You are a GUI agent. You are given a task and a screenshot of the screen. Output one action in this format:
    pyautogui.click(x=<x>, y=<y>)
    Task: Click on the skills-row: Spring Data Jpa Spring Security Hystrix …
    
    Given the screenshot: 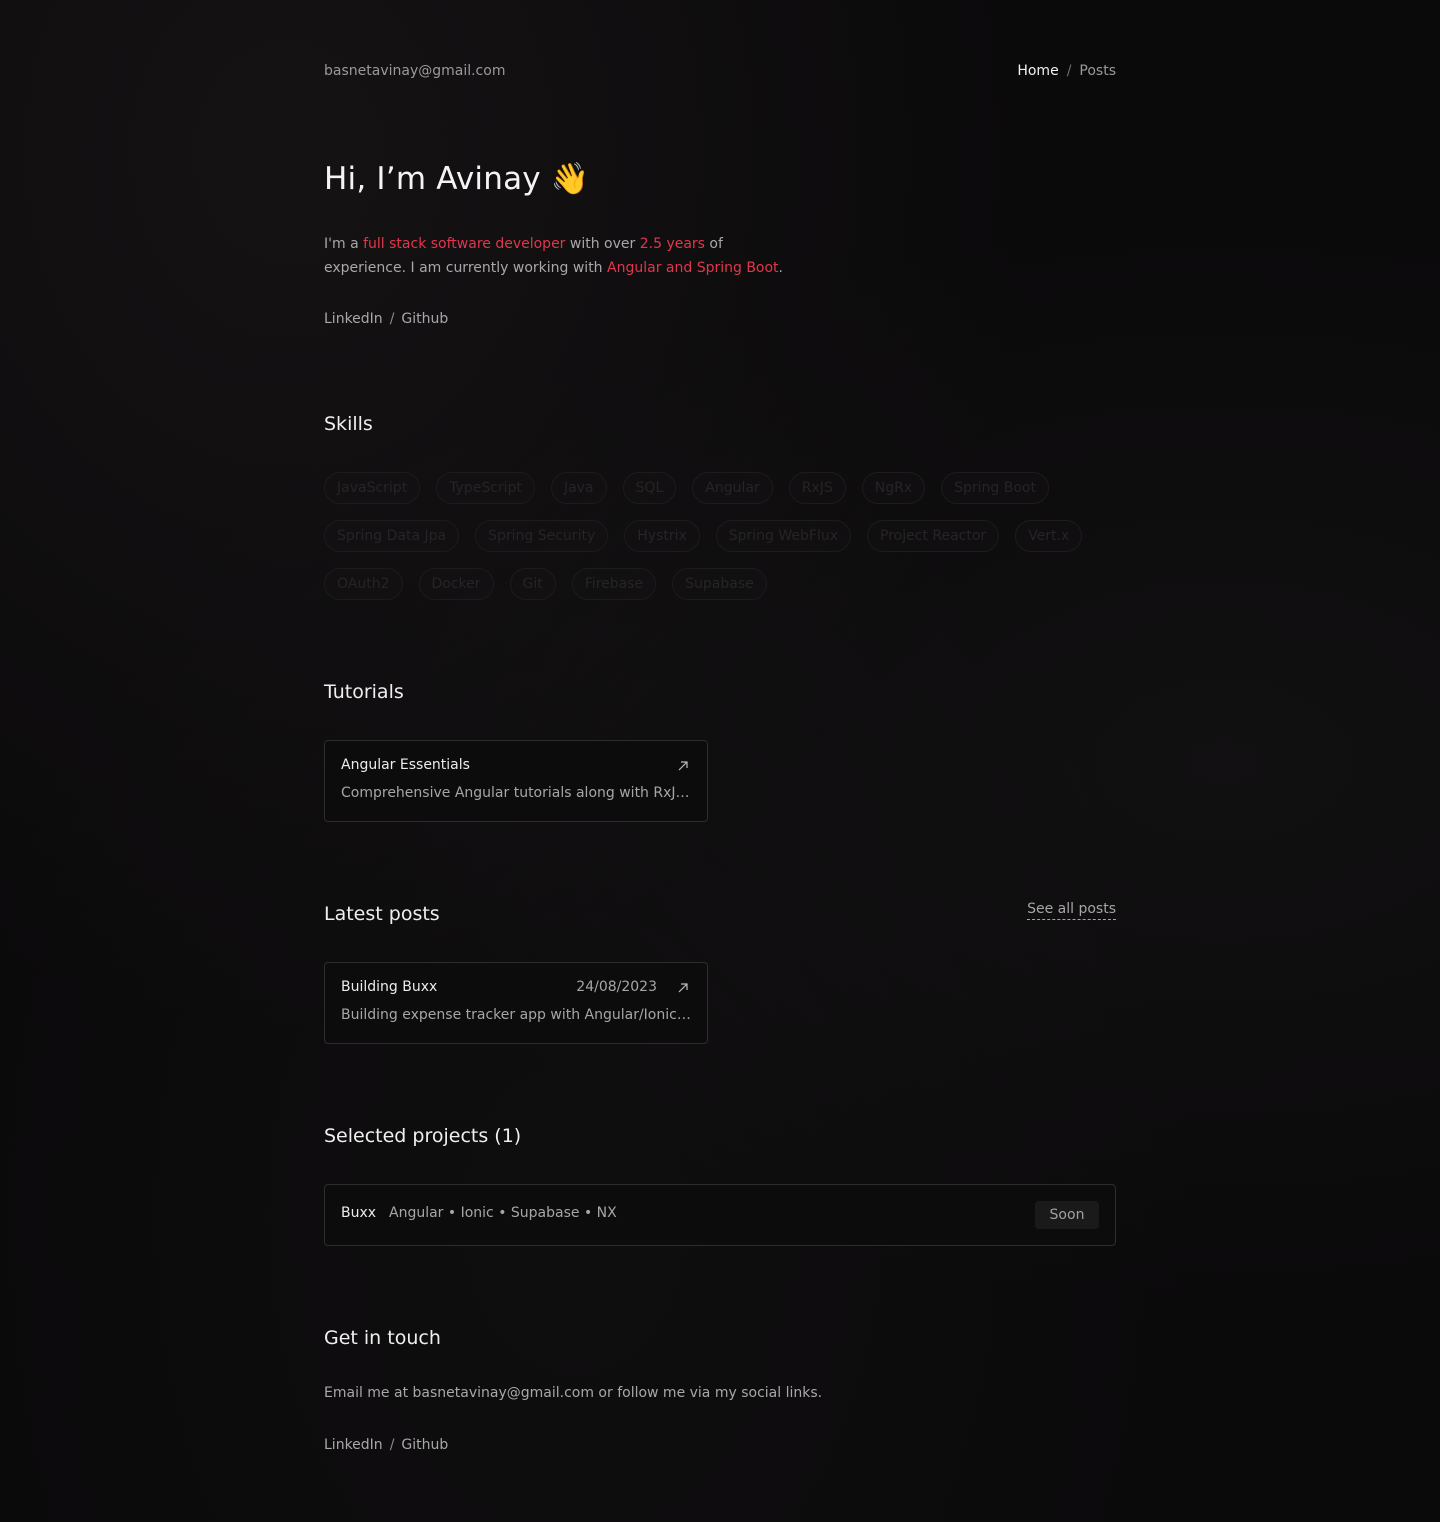 What is the action you would take?
    pyautogui.click(x=720, y=536)
    